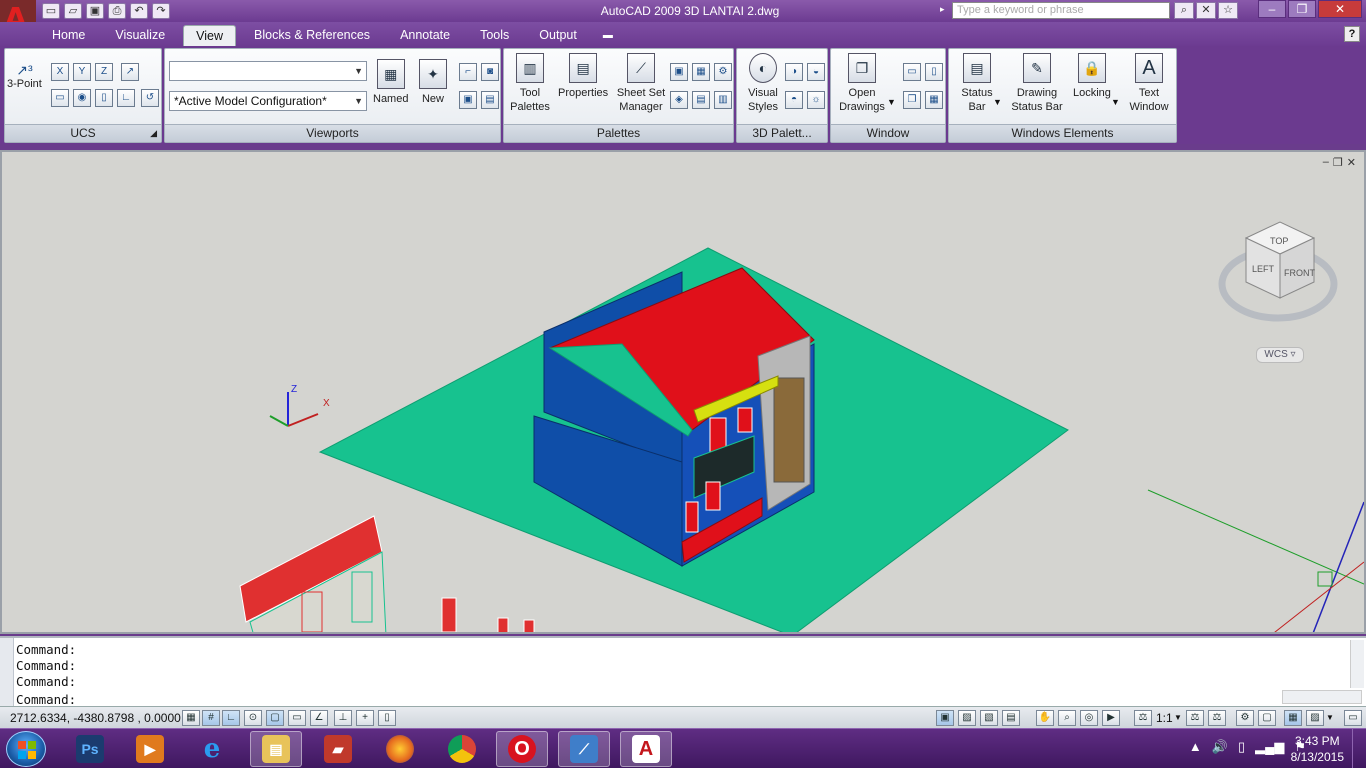  What do you see at coordinates (646, 749) in the screenshot?
I see `taskbar-autocad: A` at bounding box center [646, 749].